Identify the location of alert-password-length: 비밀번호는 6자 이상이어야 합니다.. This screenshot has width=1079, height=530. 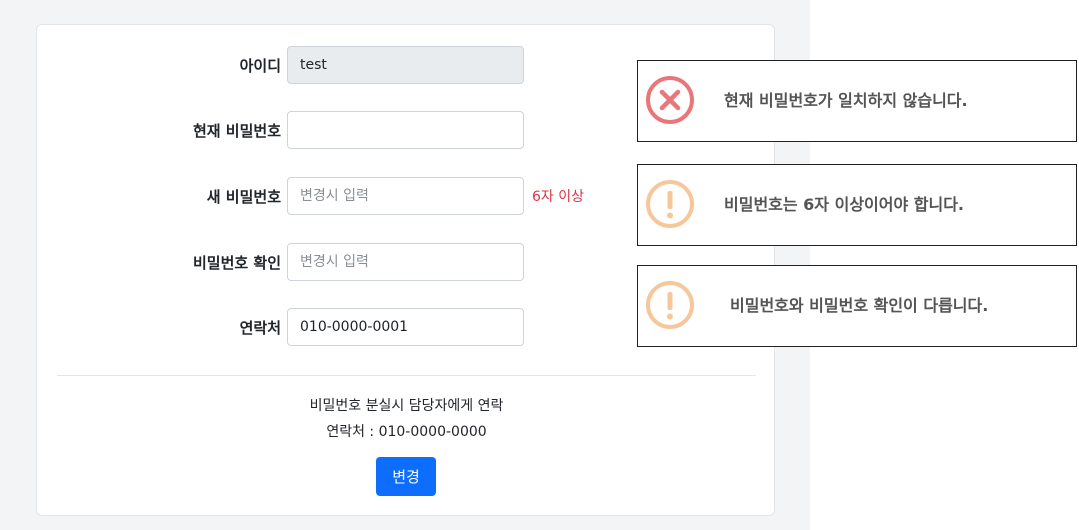
(857, 205).